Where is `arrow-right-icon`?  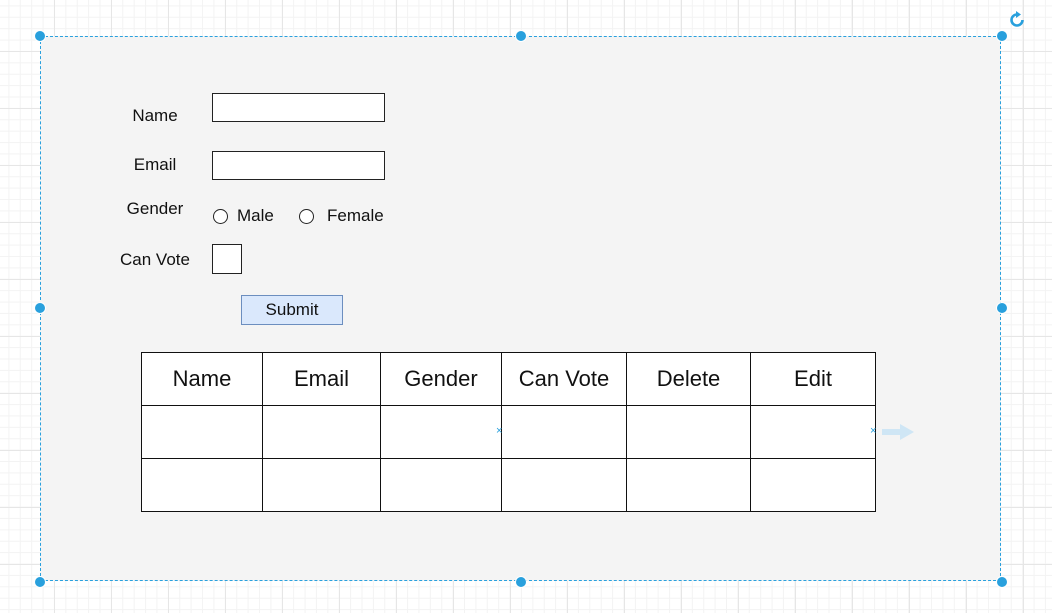 arrow-right-icon is located at coordinates (893, 432).